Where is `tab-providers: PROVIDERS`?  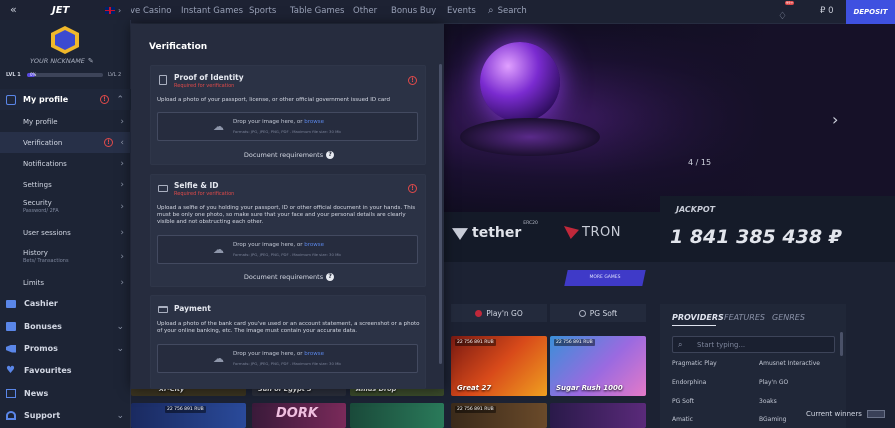 tab-providers: PROVIDERS is located at coordinates (698, 317).